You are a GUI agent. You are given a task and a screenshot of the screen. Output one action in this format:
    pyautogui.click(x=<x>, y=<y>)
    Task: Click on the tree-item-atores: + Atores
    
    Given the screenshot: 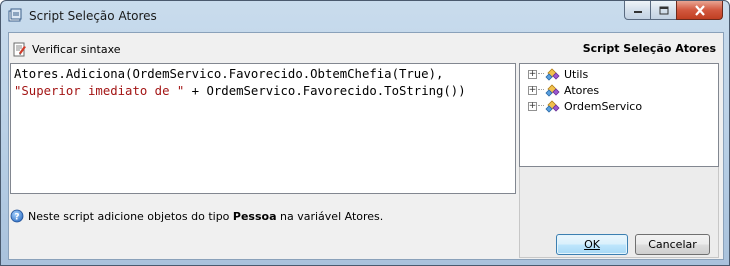 What is the action you would take?
    pyautogui.click(x=563, y=90)
    